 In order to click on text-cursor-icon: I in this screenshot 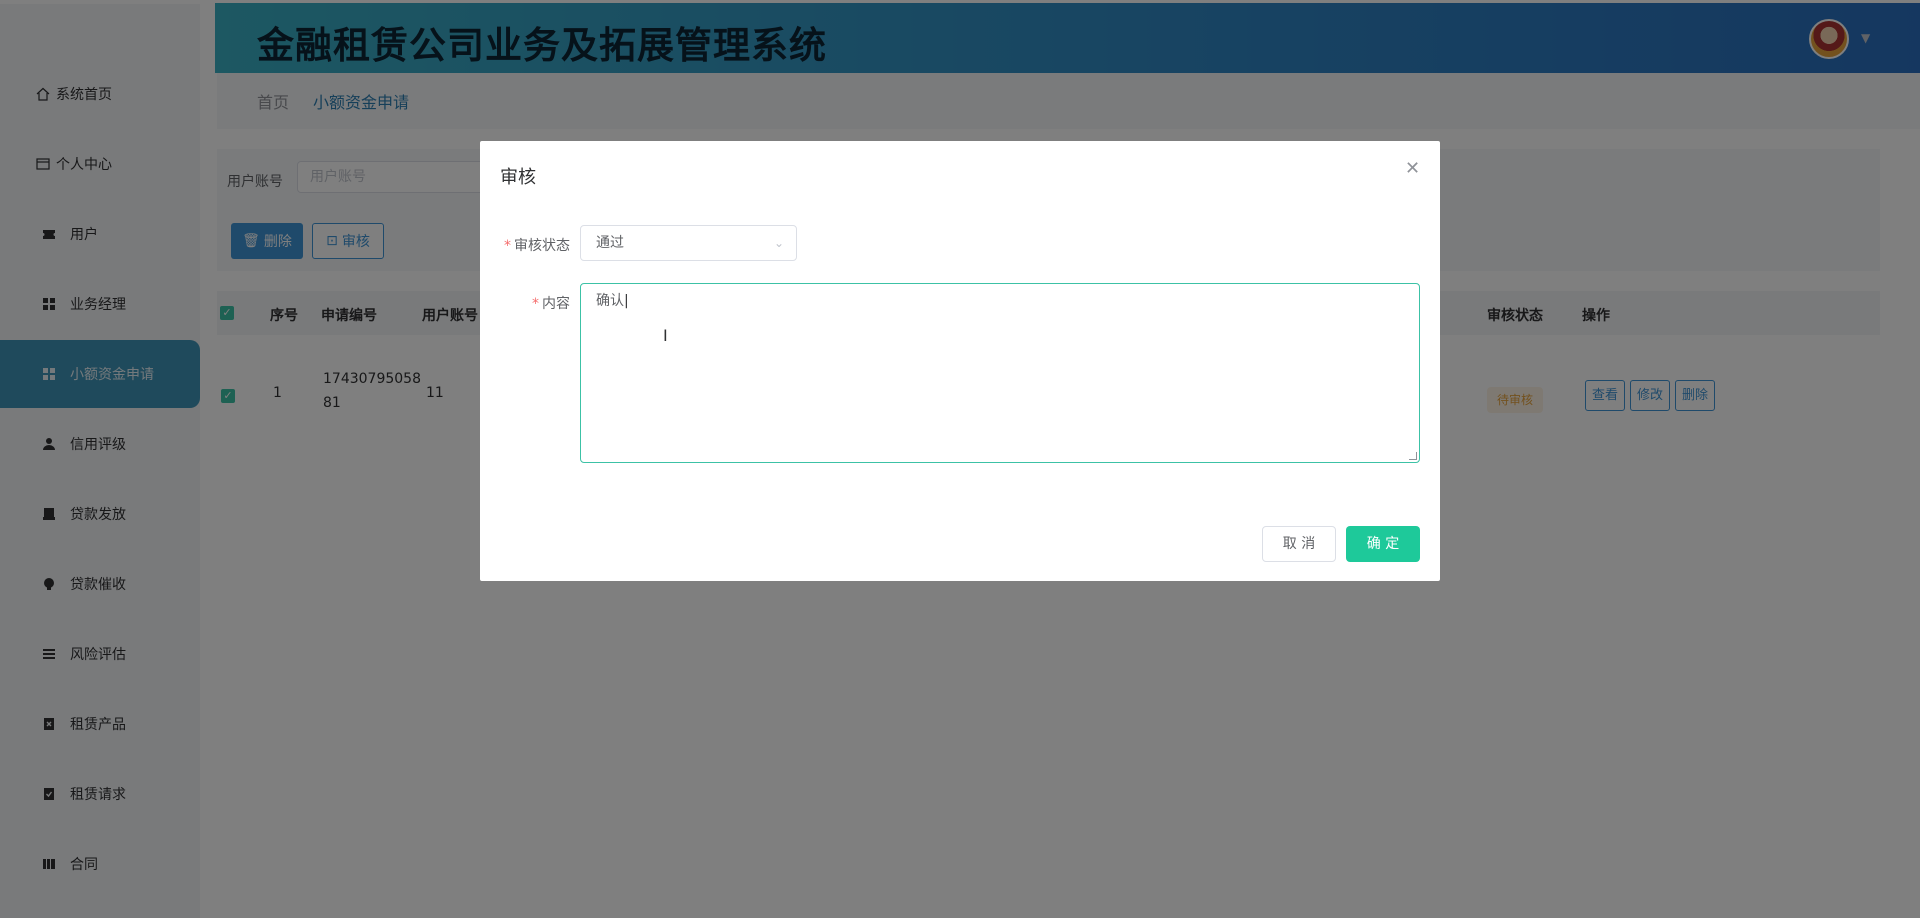, I will do `click(665, 335)`.